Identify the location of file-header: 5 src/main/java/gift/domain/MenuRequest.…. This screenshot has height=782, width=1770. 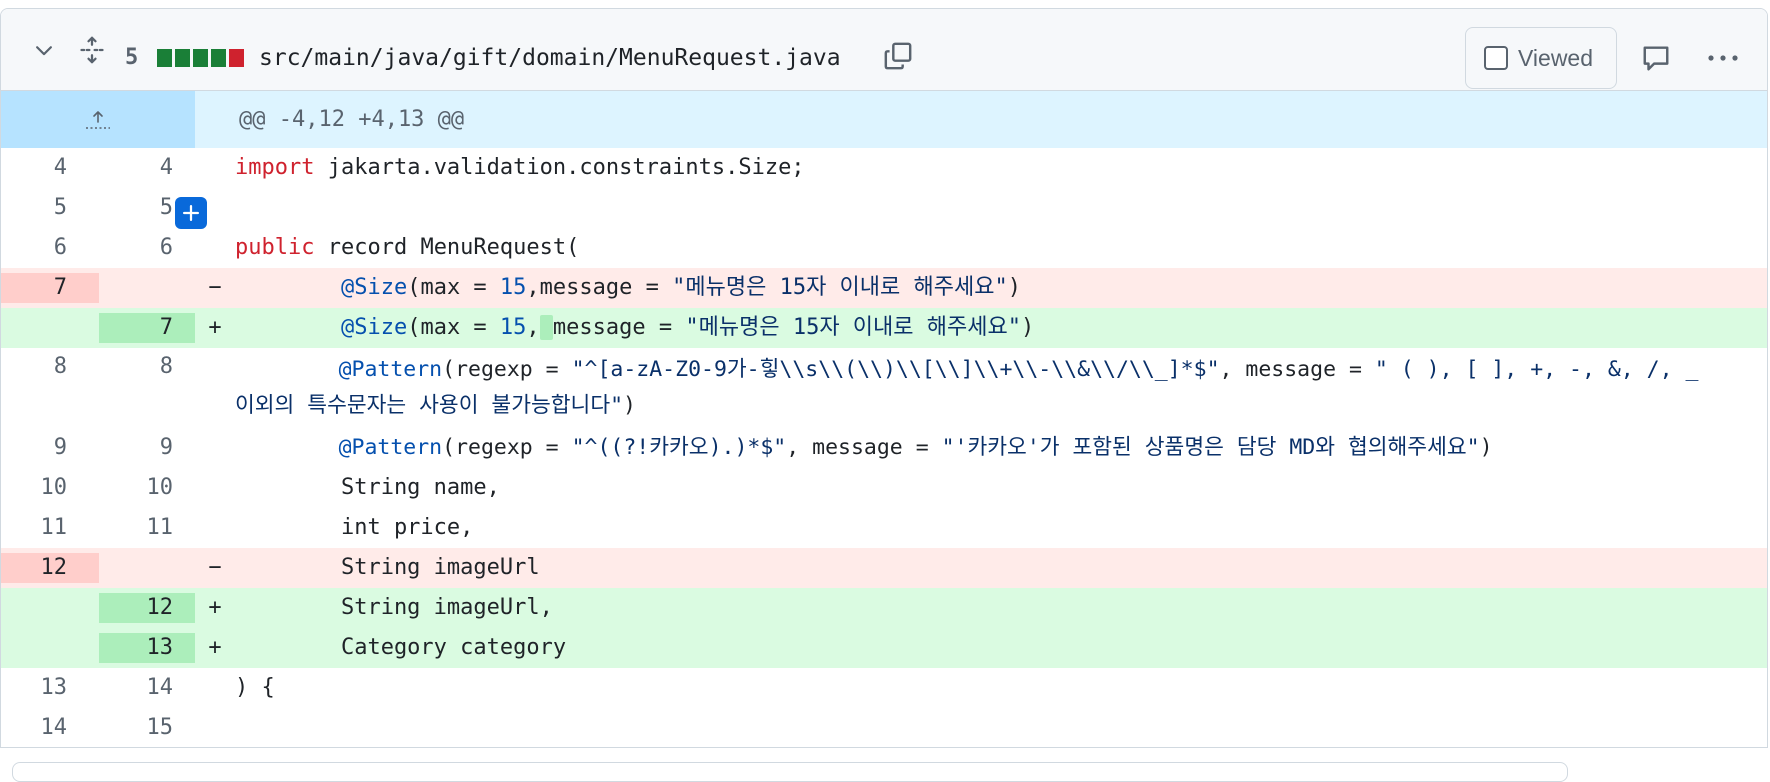
(884, 50).